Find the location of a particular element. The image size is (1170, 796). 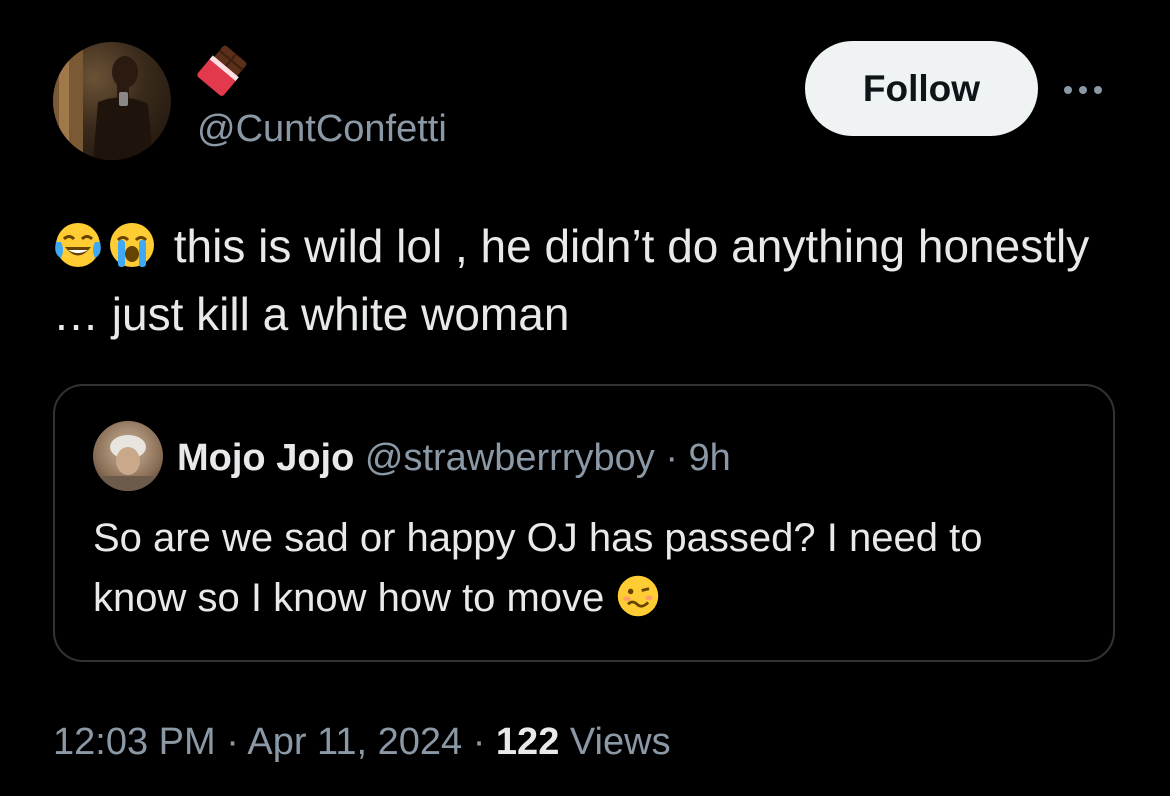

views-count: 122 is located at coordinates (527, 742).